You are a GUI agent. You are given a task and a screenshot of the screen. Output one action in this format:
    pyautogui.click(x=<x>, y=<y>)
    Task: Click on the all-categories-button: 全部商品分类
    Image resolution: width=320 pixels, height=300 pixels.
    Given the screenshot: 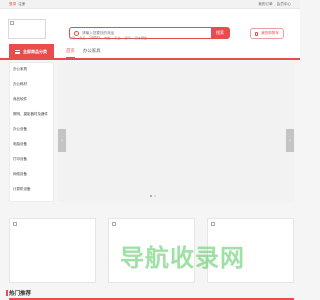 What is the action you would take?
    pyautogui.click(x=31, y=52)
    